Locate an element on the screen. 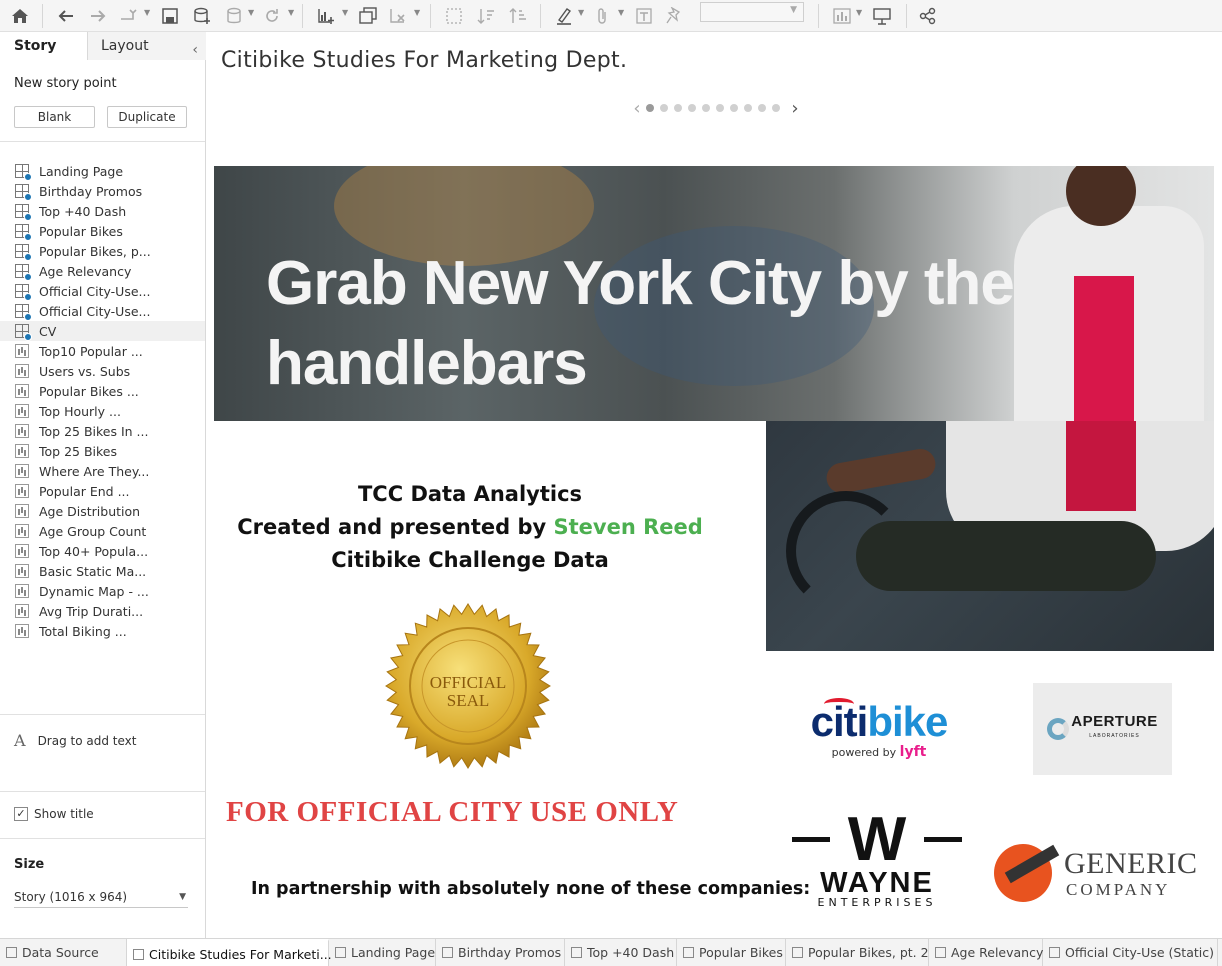  pin-icon is located at coordinates (674, 16).